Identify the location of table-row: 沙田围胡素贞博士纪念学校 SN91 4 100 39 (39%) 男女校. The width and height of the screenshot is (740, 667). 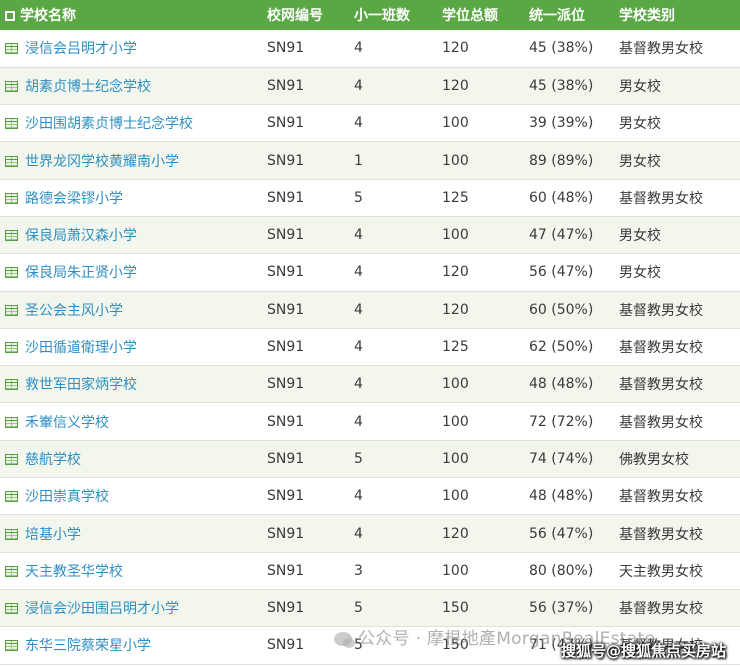
(370, 123).